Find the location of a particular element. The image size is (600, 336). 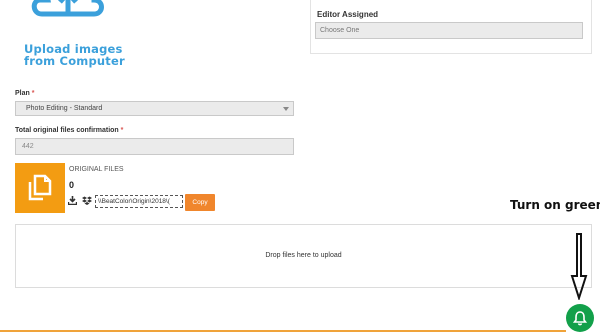

editor-assigned-label: Editor Assigned is located at coordinates (348, 14).